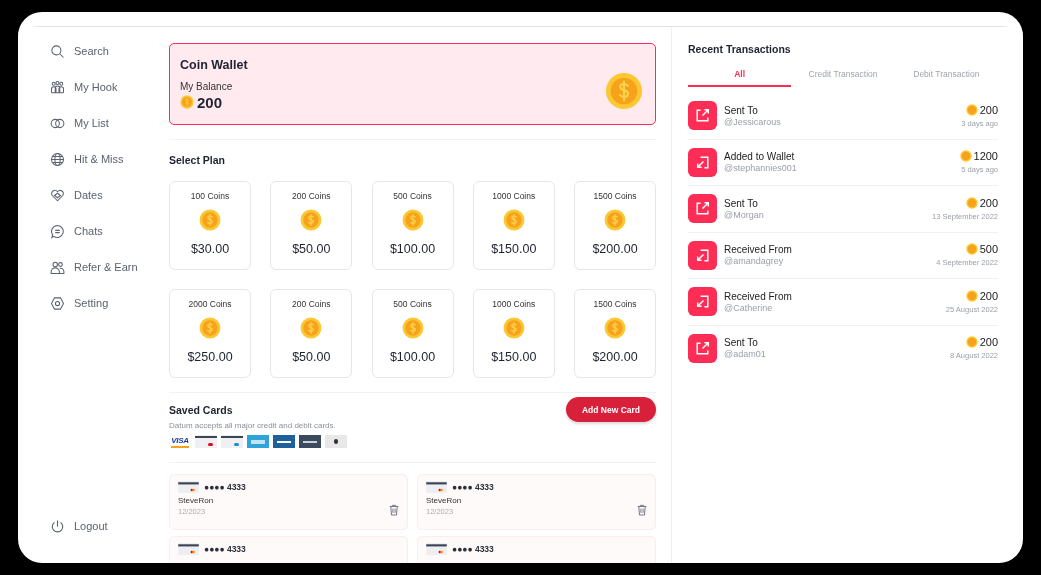 The width and height of the screenshot is (1041, 575). Describe the element at coordinates (210, 225) in the screenshot. I see `plan-card: 100 Coins $30.00` at that location.